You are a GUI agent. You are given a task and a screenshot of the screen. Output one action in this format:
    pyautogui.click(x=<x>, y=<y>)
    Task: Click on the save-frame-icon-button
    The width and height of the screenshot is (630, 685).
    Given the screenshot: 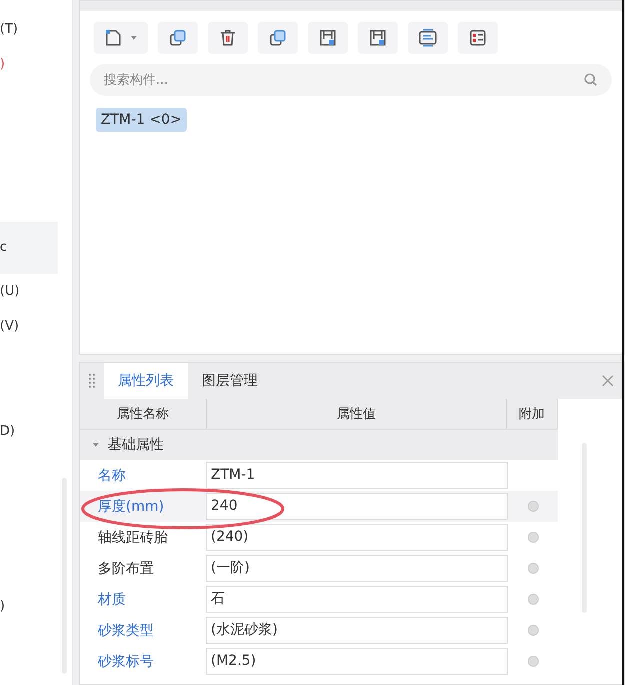 What is the action you would take?
    pyautogui.click(x=328, y=38)
    